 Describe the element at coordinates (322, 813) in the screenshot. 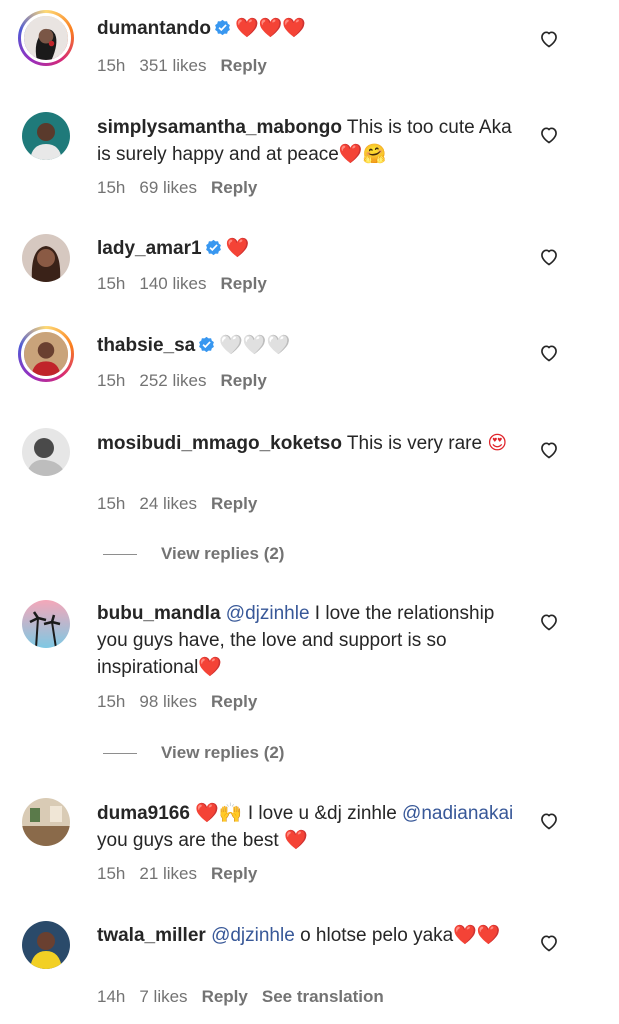

I see `comment-body: I love u &dj zinhle` at that location.